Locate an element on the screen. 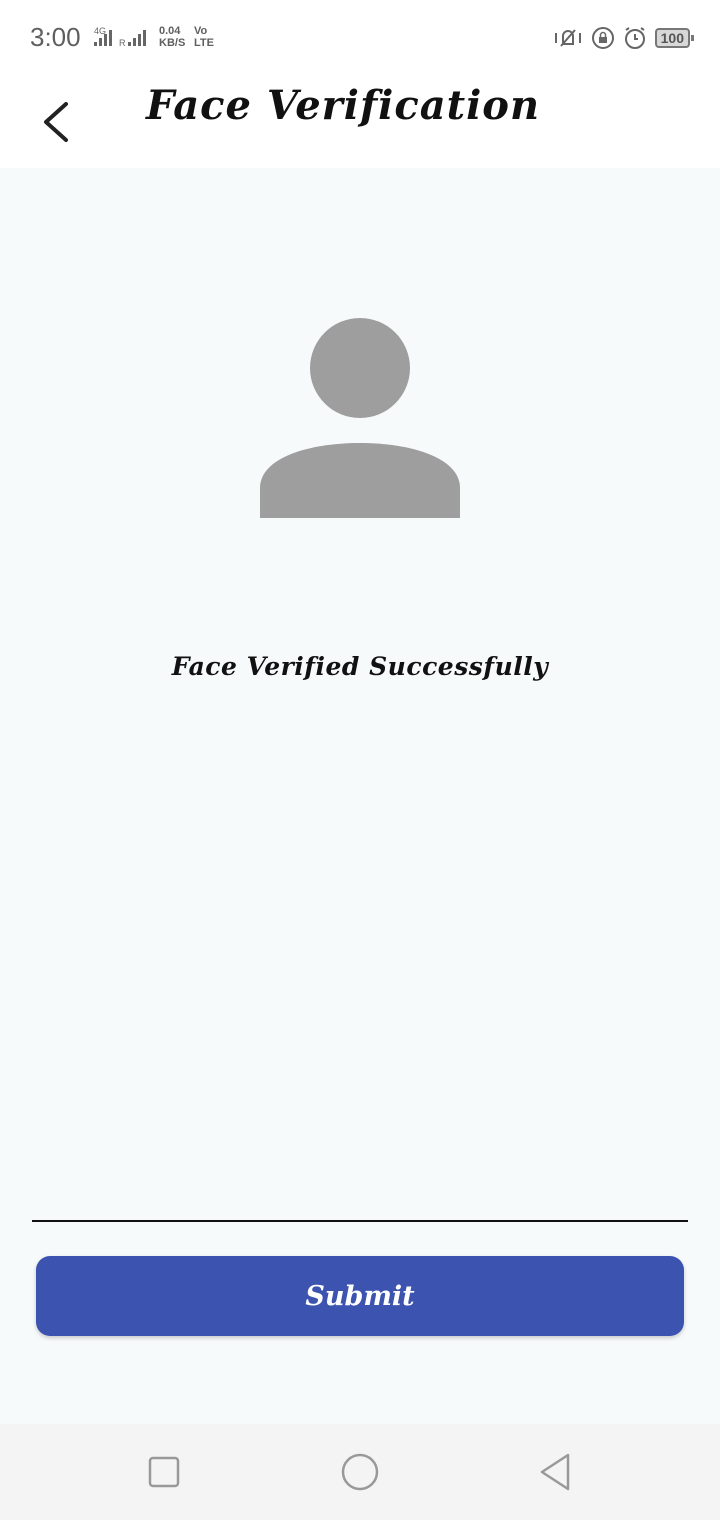 Image resolution: width=720 pixels, height=1520 pixels. home-icon is located at coordinates (360, 1472).